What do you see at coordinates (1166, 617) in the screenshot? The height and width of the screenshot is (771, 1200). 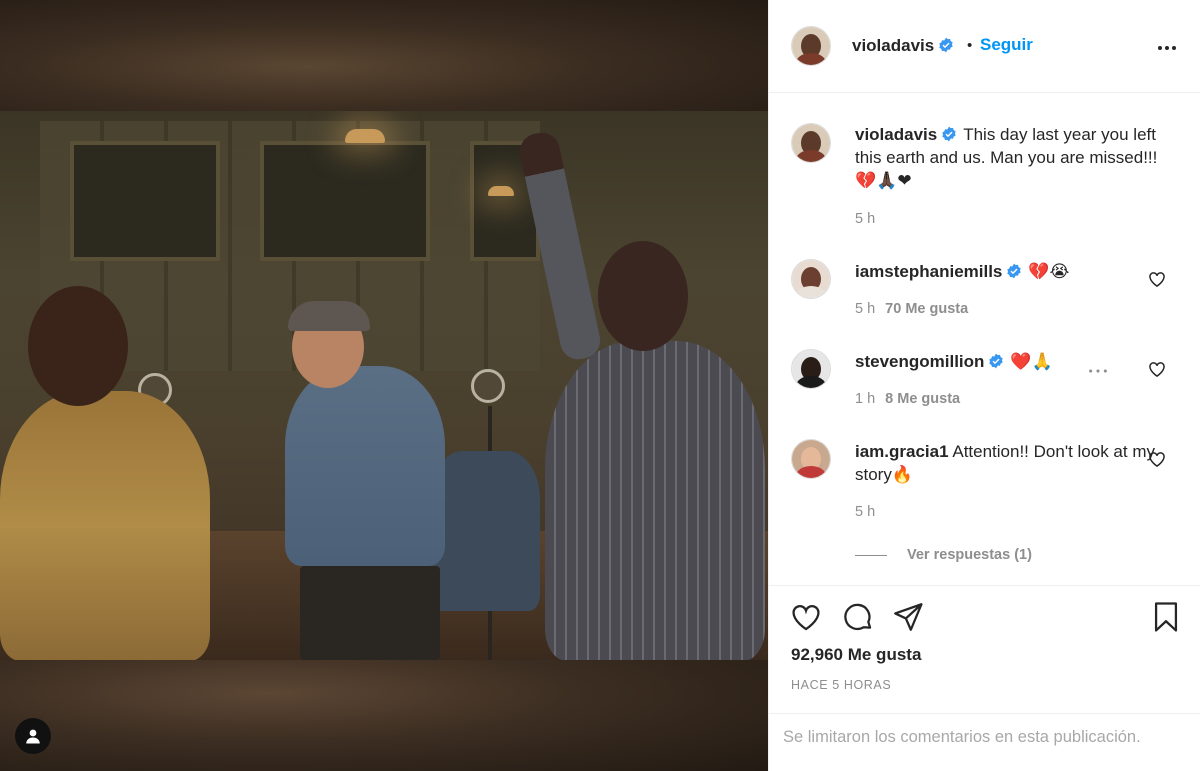 I see `bookmark-icon` at bounding box center [1166, 617].